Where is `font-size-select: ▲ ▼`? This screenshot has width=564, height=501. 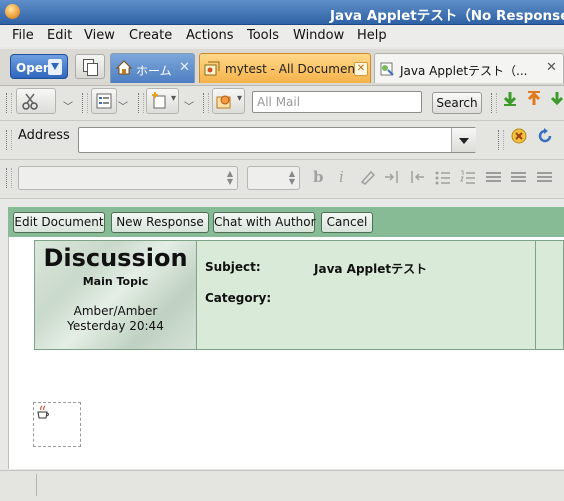
font-size-select: ▲ ▼ is located at coordinates (273, 178).